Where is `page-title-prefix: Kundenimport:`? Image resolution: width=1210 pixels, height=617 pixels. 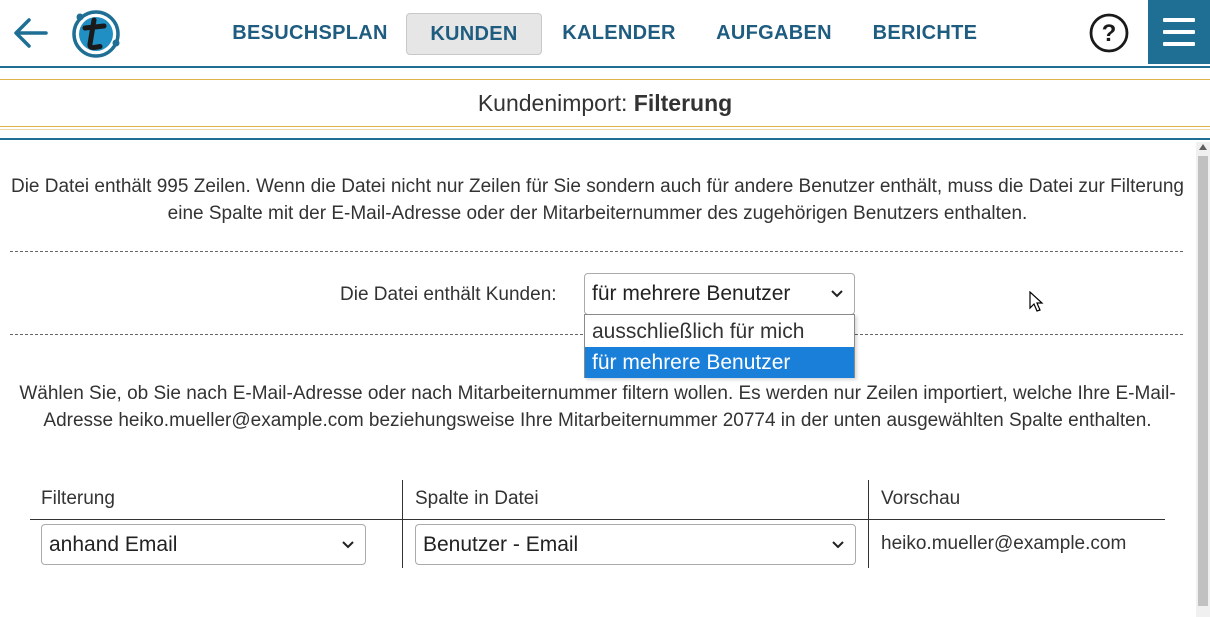 page-title-prefix: Kundenimport: is located at coordinates (555, 103).